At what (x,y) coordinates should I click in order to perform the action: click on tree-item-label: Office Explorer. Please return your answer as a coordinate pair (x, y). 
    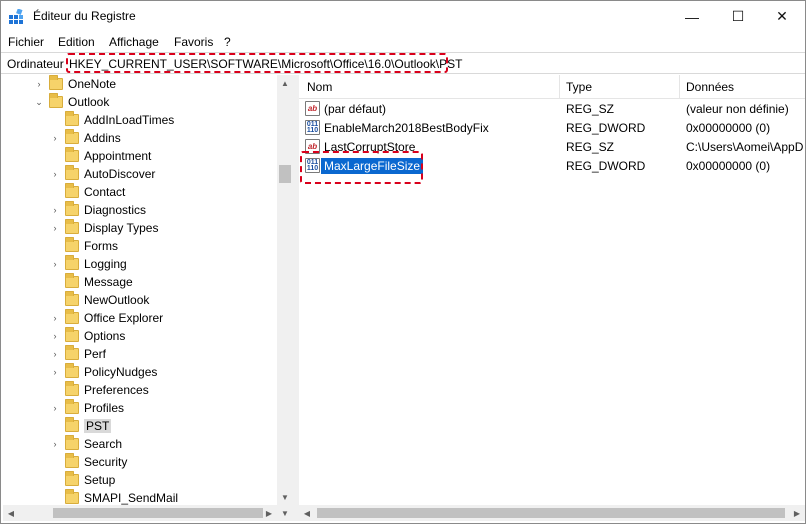
    Looking at the image, I should click on (124, 318).